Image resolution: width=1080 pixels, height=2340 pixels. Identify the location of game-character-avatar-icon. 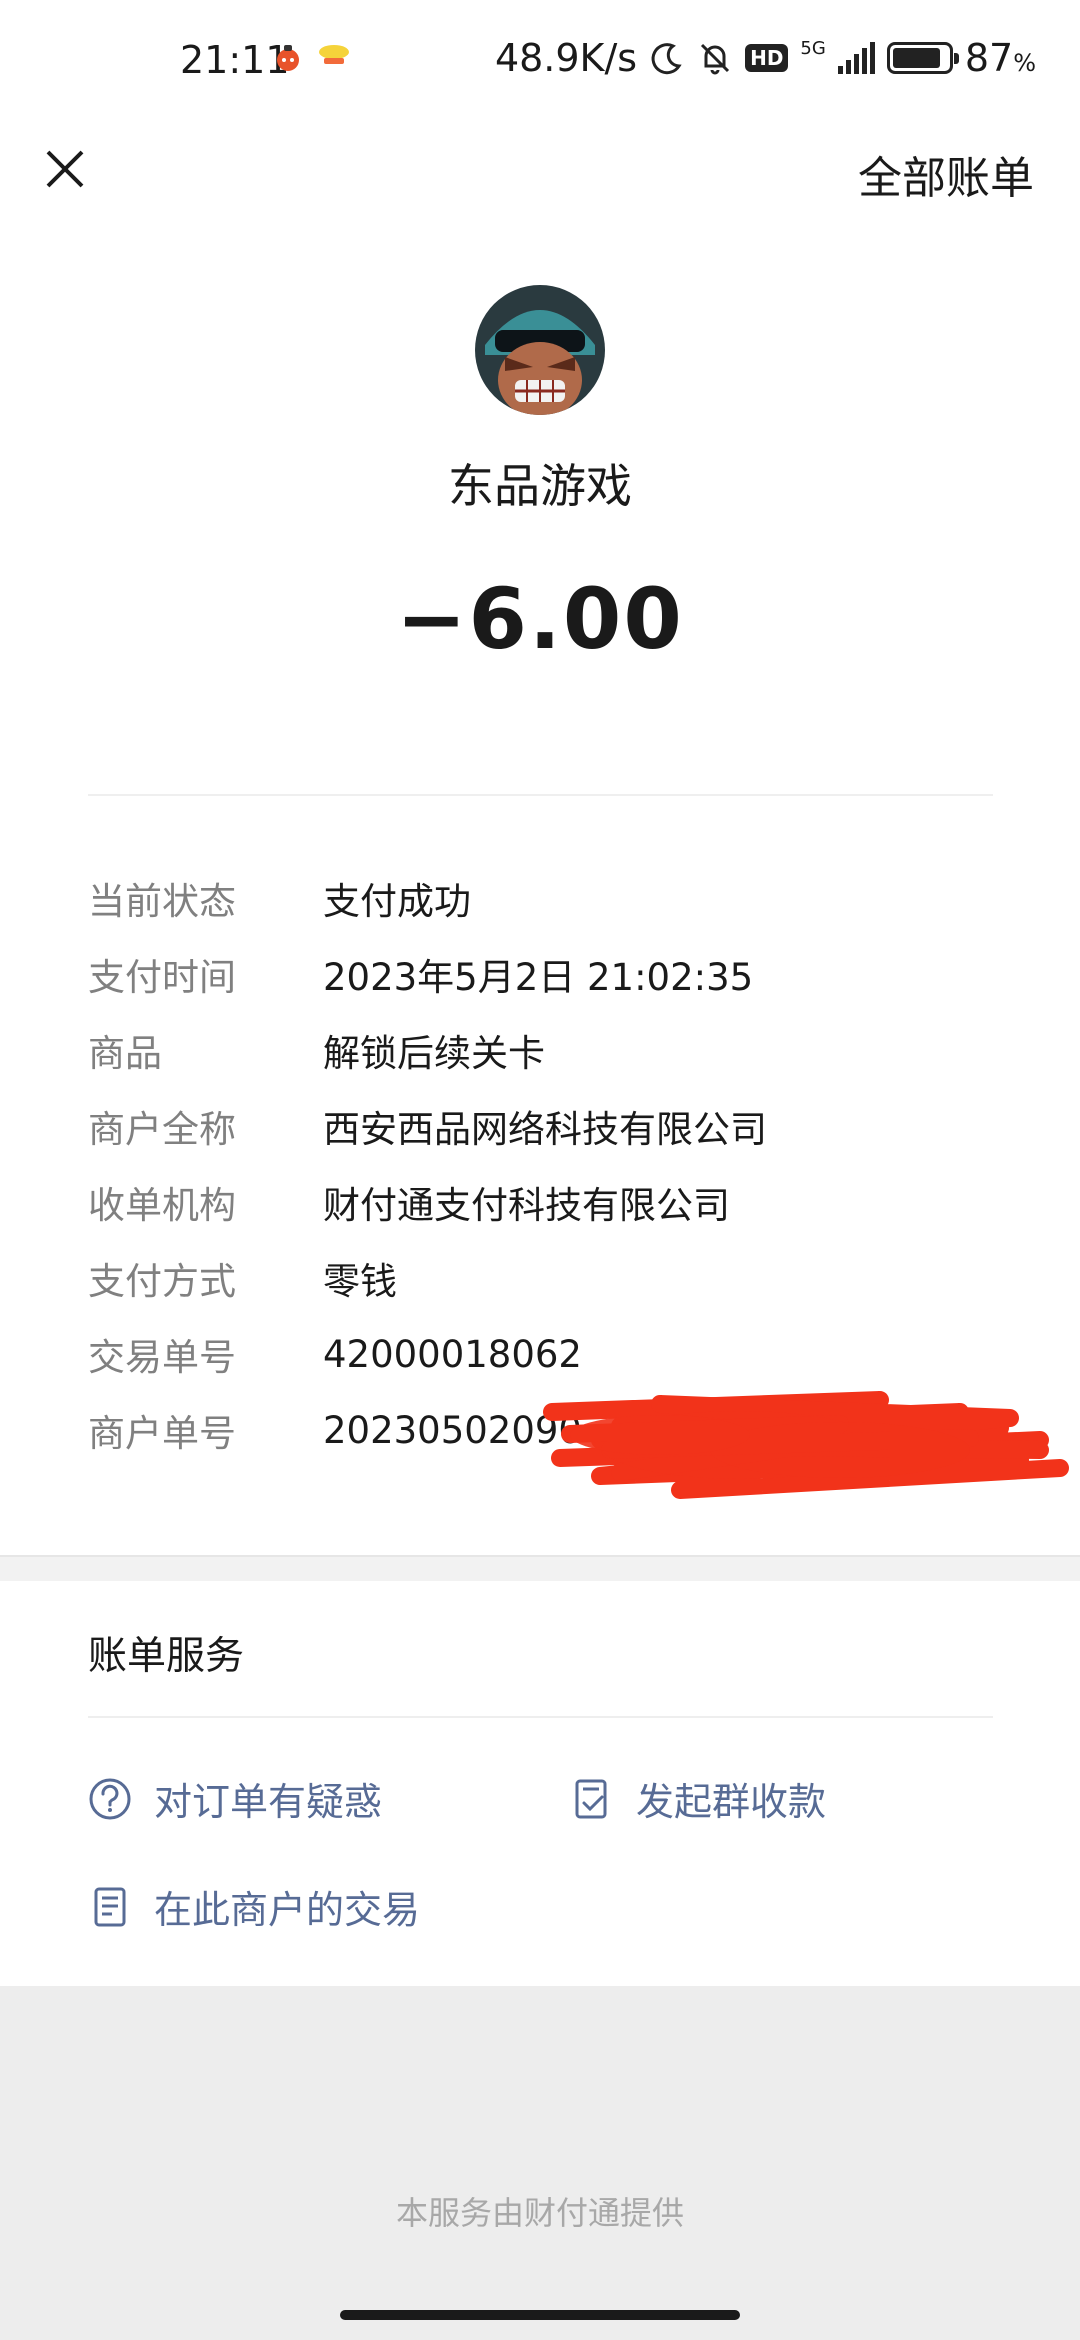
(540, 350).